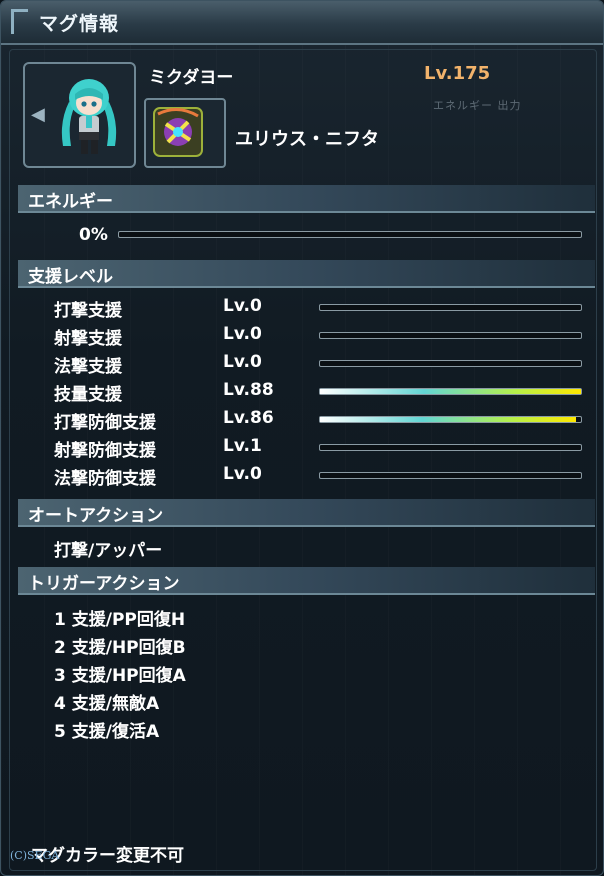 Image resolution: width=604 pixels, height=876 pixels. I want to click on trigger-action-item: 2 支援/HP回復B, so click(120, 648).